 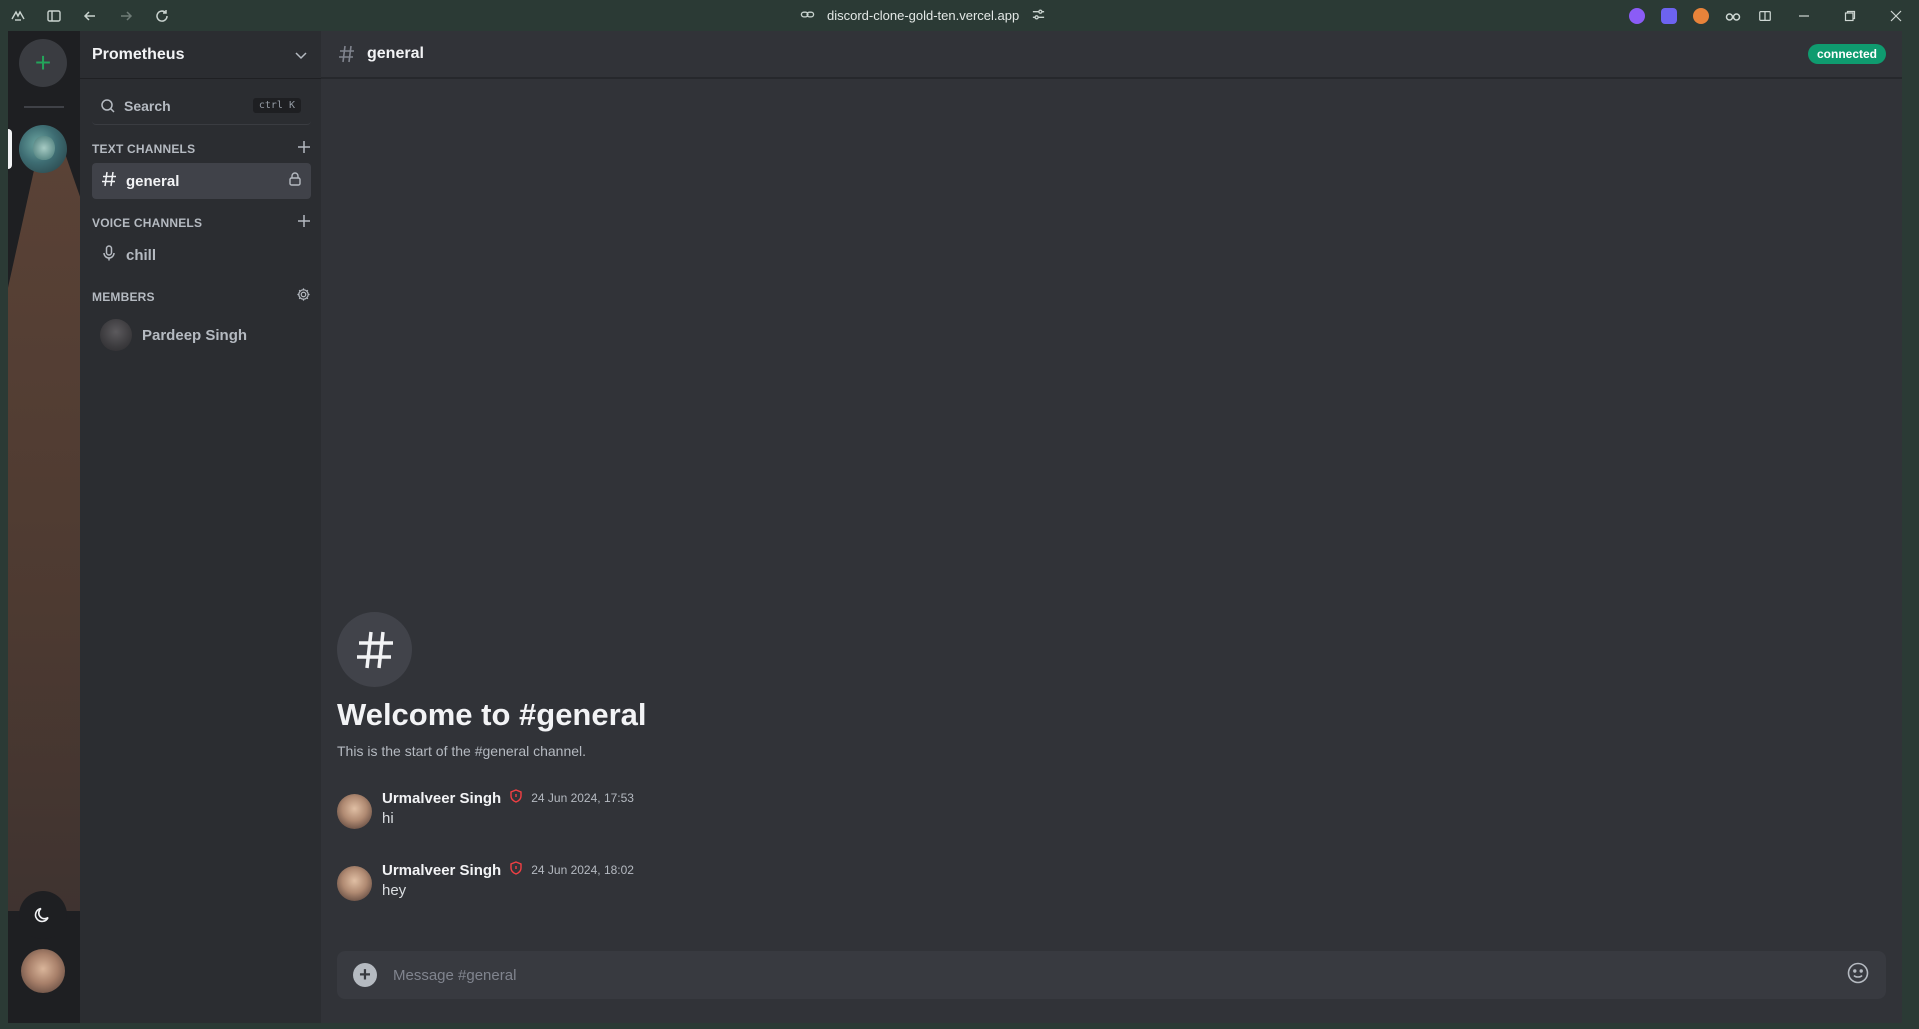 I want to click on channel-item-chill: chill, so click(x=201, y=255).